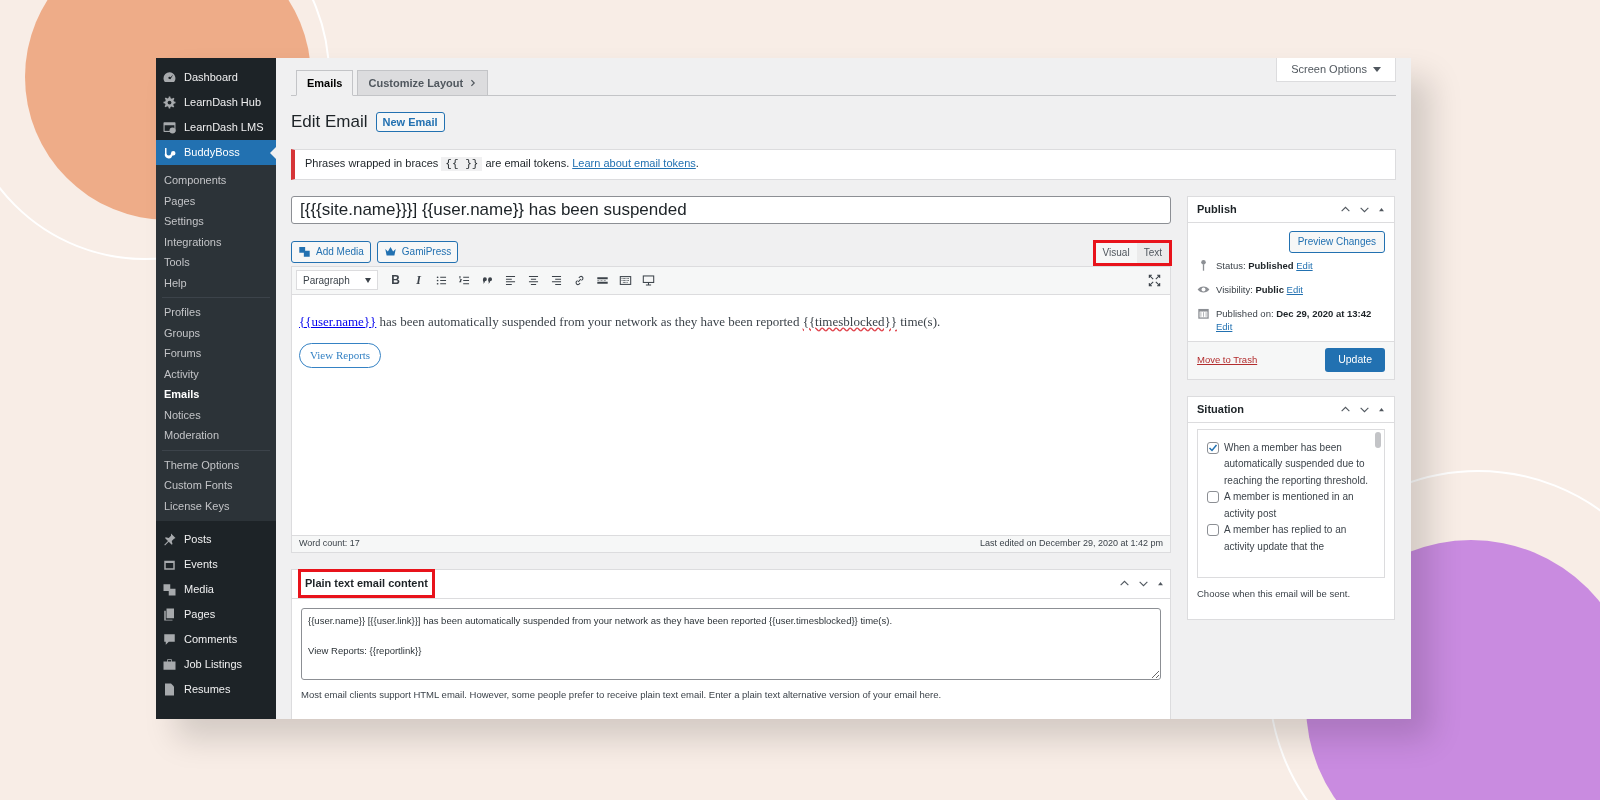 The image size is (1600, 800). Describe the element at coordinates (1259, 289) in the screenshot. I see `publish-info: Visibility: Public Edit` at that location.